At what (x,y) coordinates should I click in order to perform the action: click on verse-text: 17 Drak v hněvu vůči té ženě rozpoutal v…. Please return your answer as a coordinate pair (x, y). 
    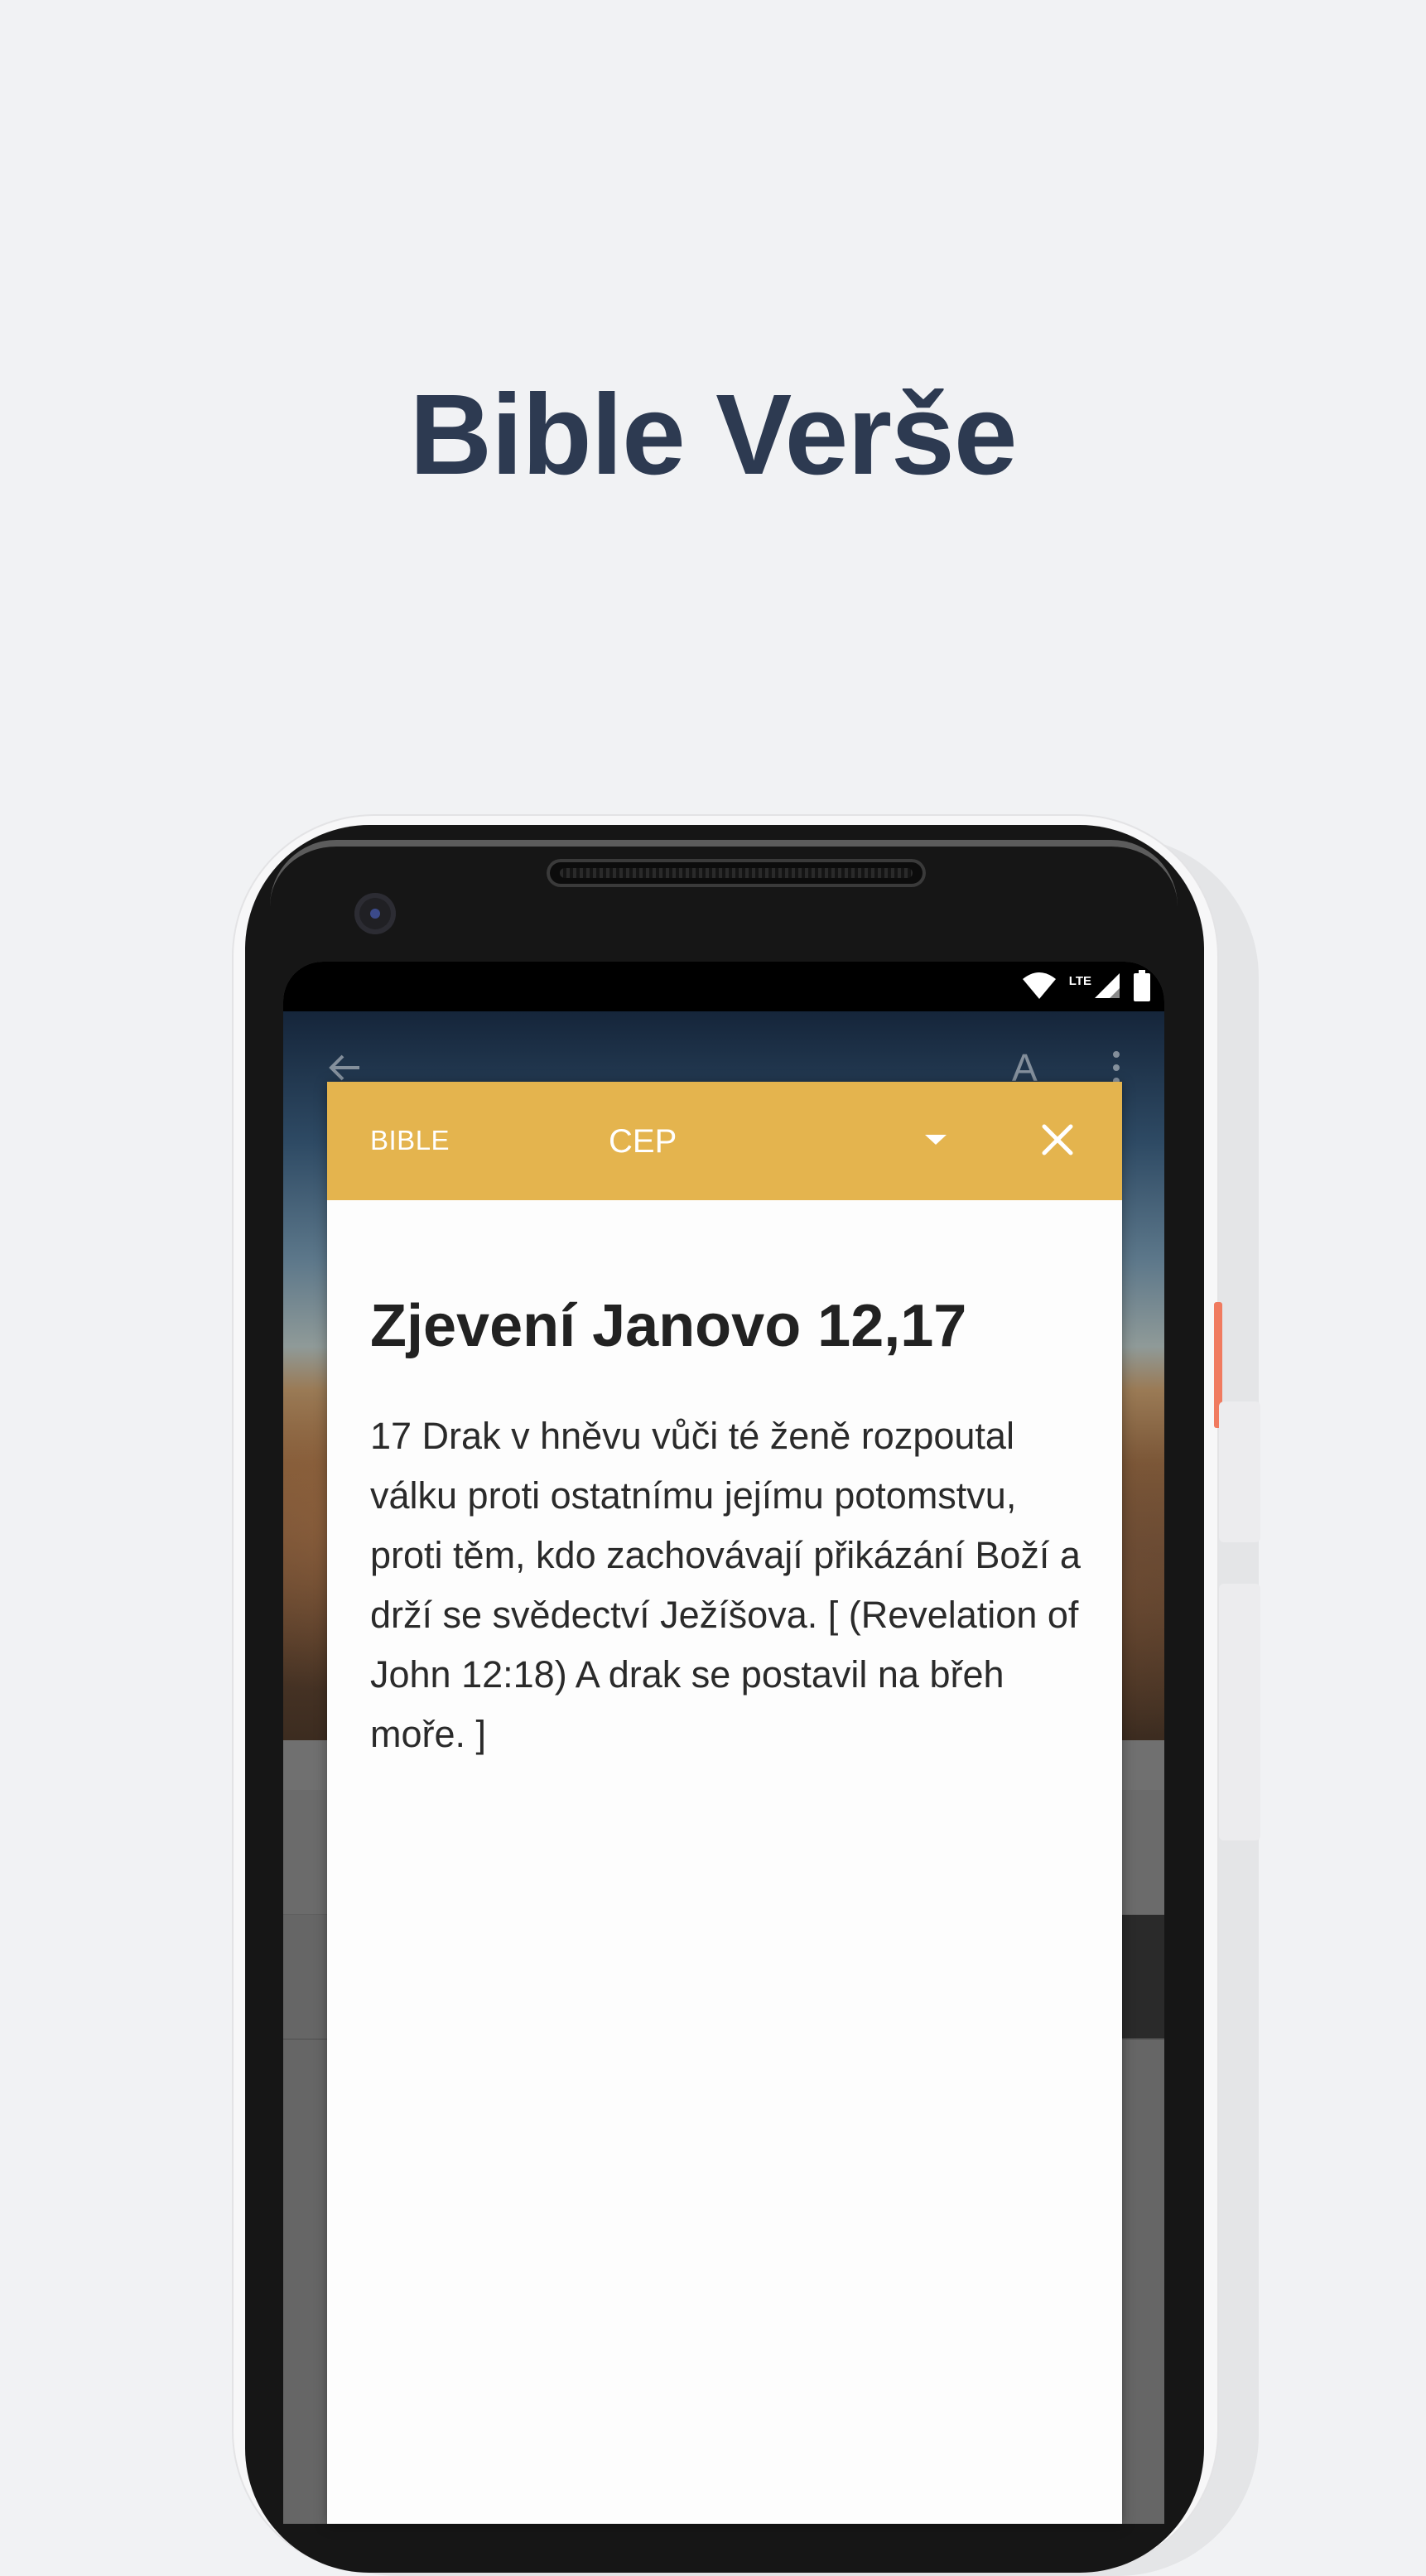
    Looking at the image, I should click on (726, 1585).